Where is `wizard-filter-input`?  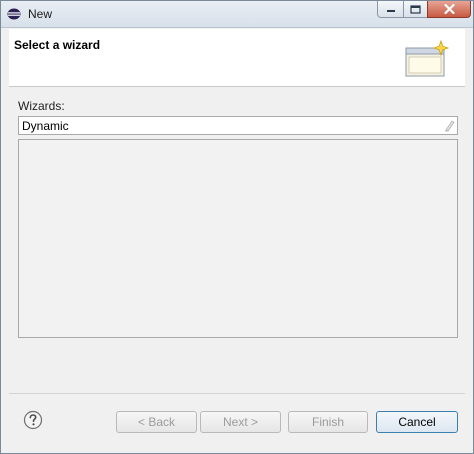 wizard-filter-input is located at coordinates (238, 125).